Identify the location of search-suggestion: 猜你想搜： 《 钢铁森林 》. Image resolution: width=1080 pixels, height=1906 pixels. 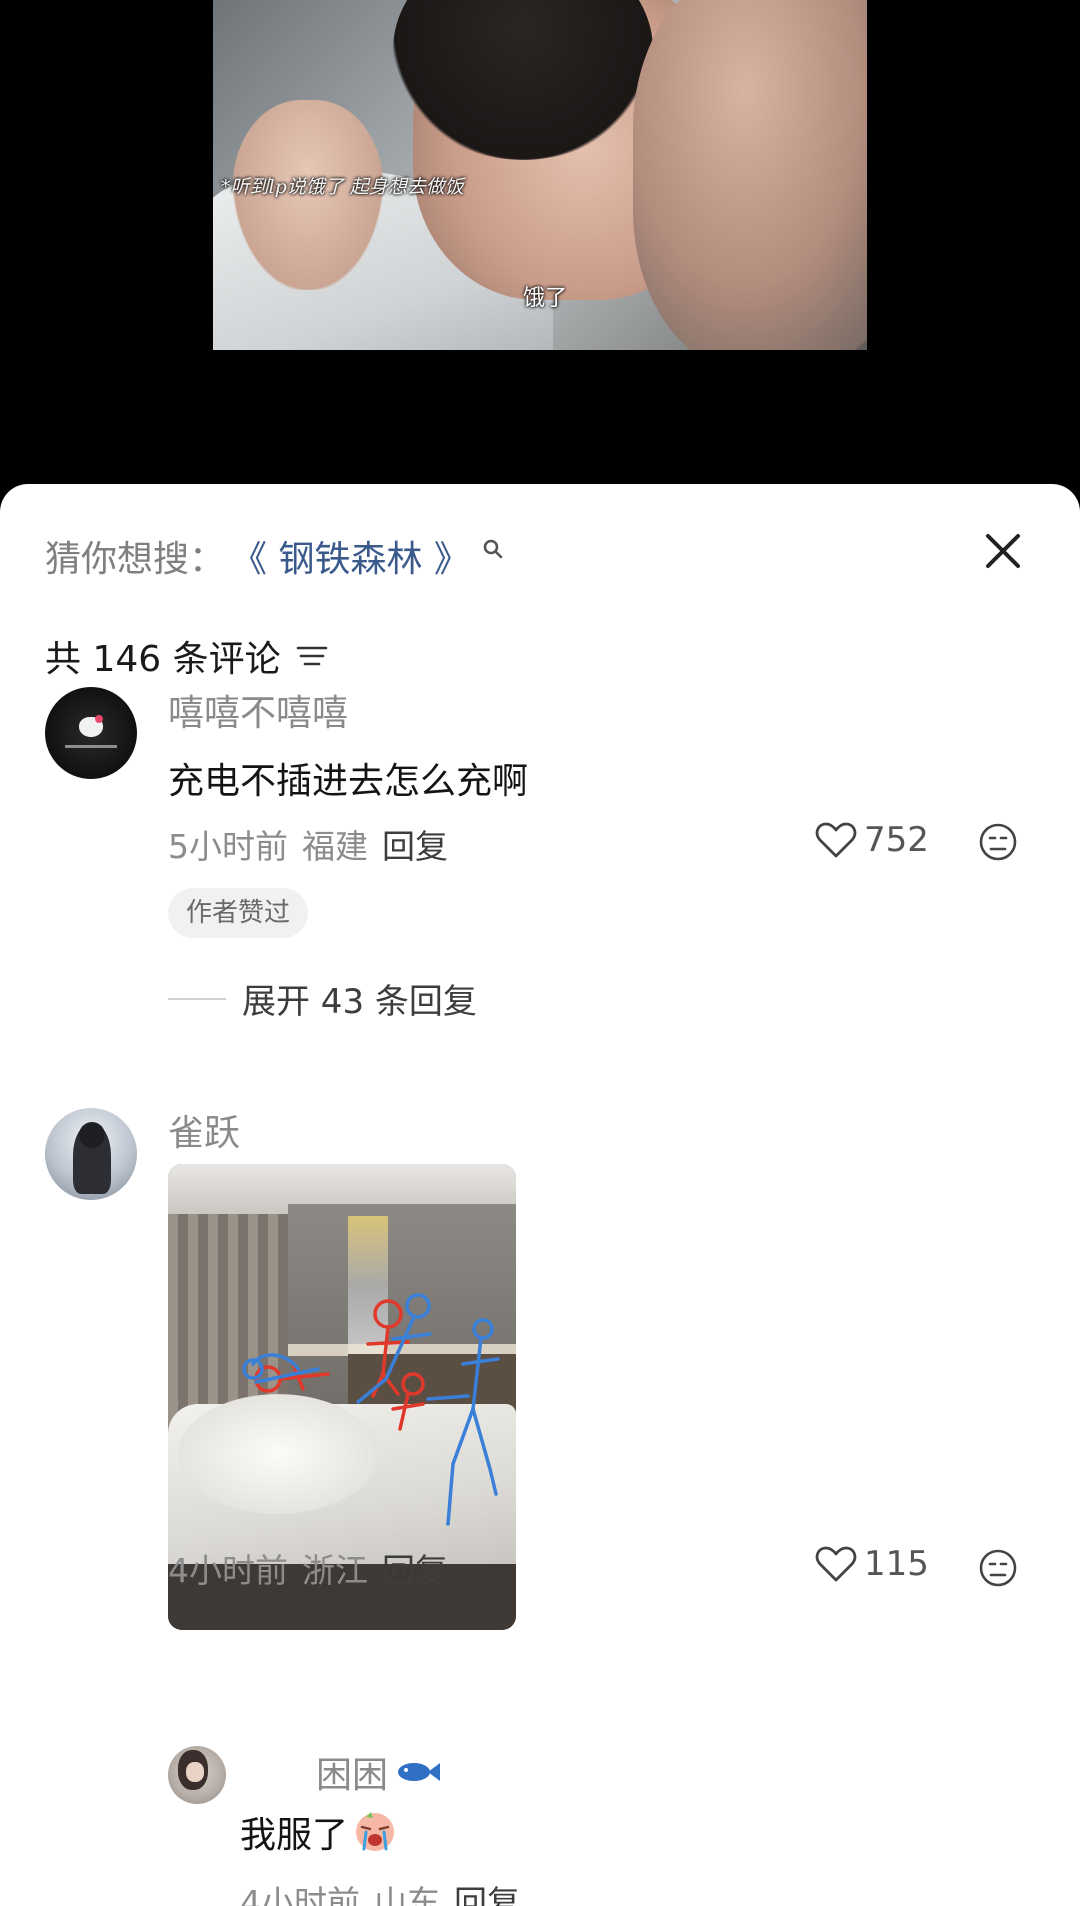
(274, 556).